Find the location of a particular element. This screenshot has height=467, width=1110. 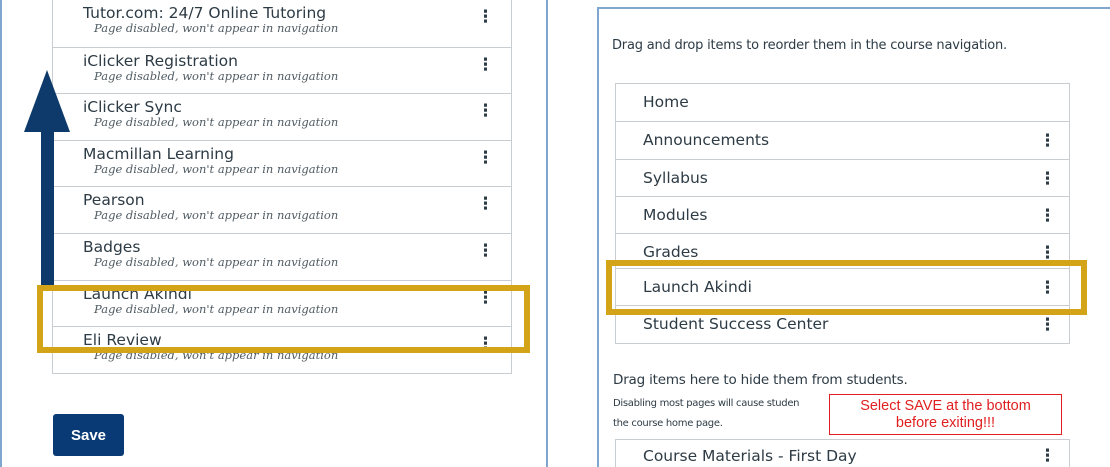

item-title: iClicker Sync is located at coordinates (132, 107).